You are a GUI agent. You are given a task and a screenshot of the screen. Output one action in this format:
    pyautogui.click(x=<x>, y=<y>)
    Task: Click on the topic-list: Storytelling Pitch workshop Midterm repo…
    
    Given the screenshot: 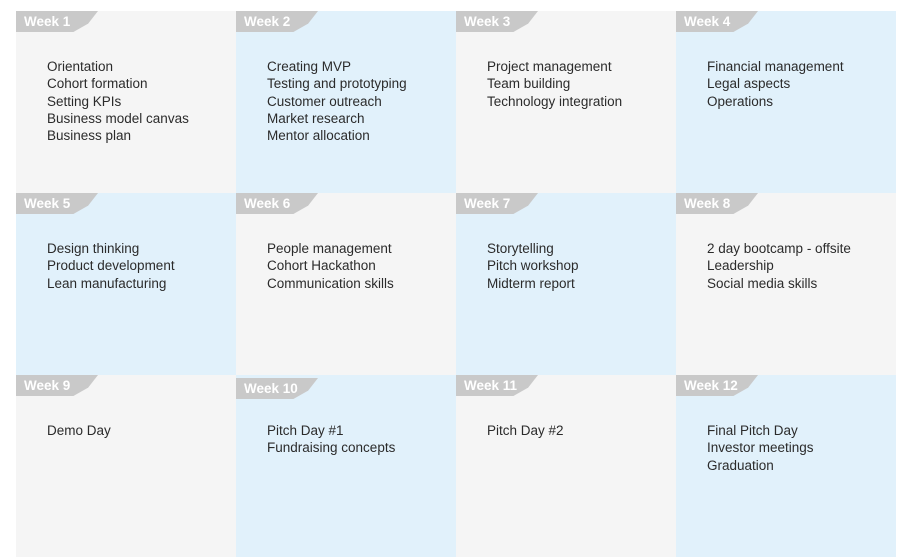 What is the action you would take?
    pyautogui.click(x=533, y=266)
    